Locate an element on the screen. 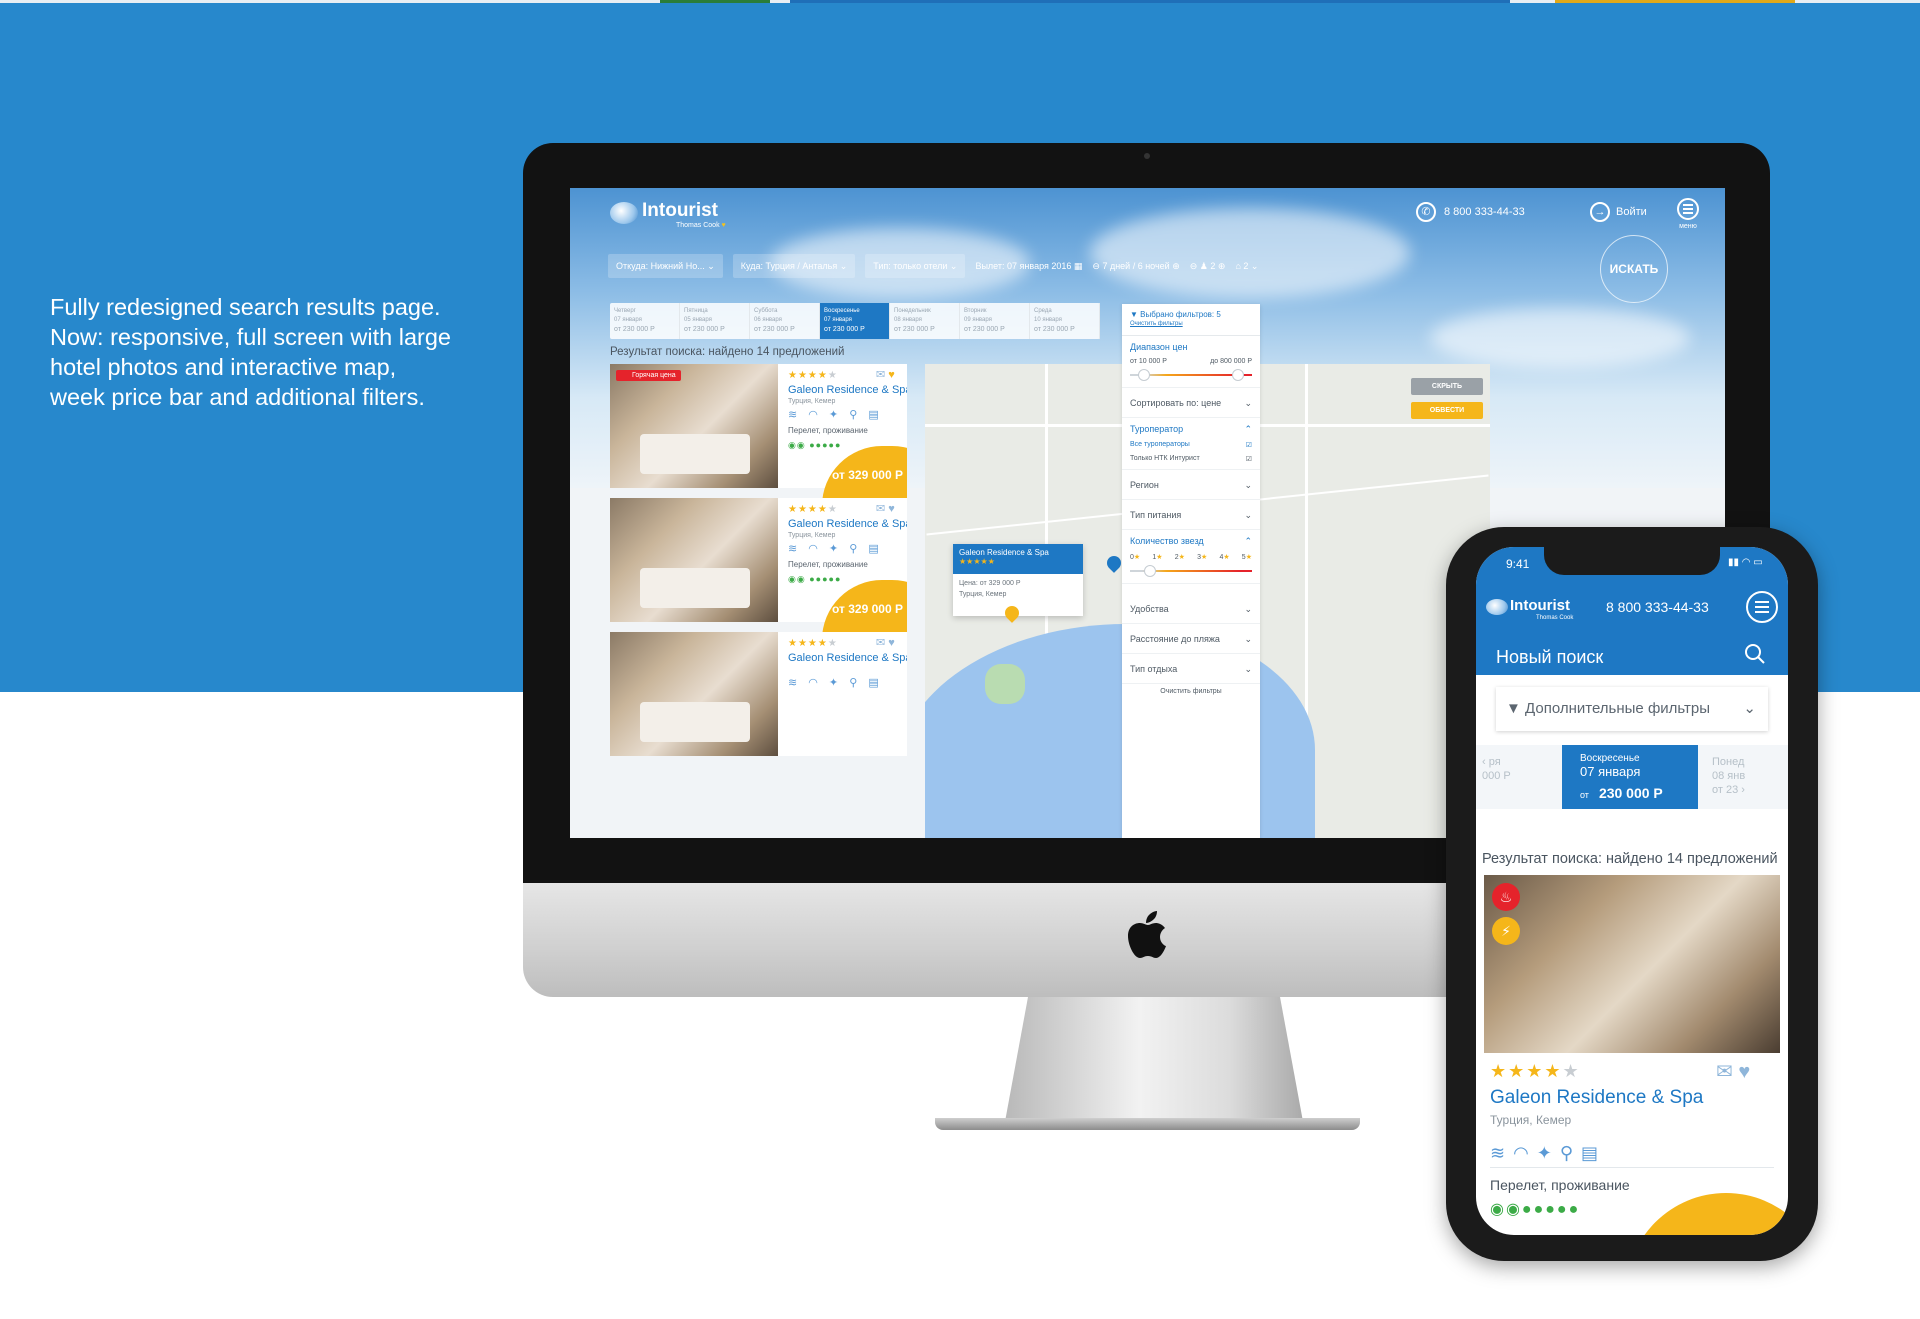  hotel-photo: ♨ ⚡ is located at coordinates (1632, 964).